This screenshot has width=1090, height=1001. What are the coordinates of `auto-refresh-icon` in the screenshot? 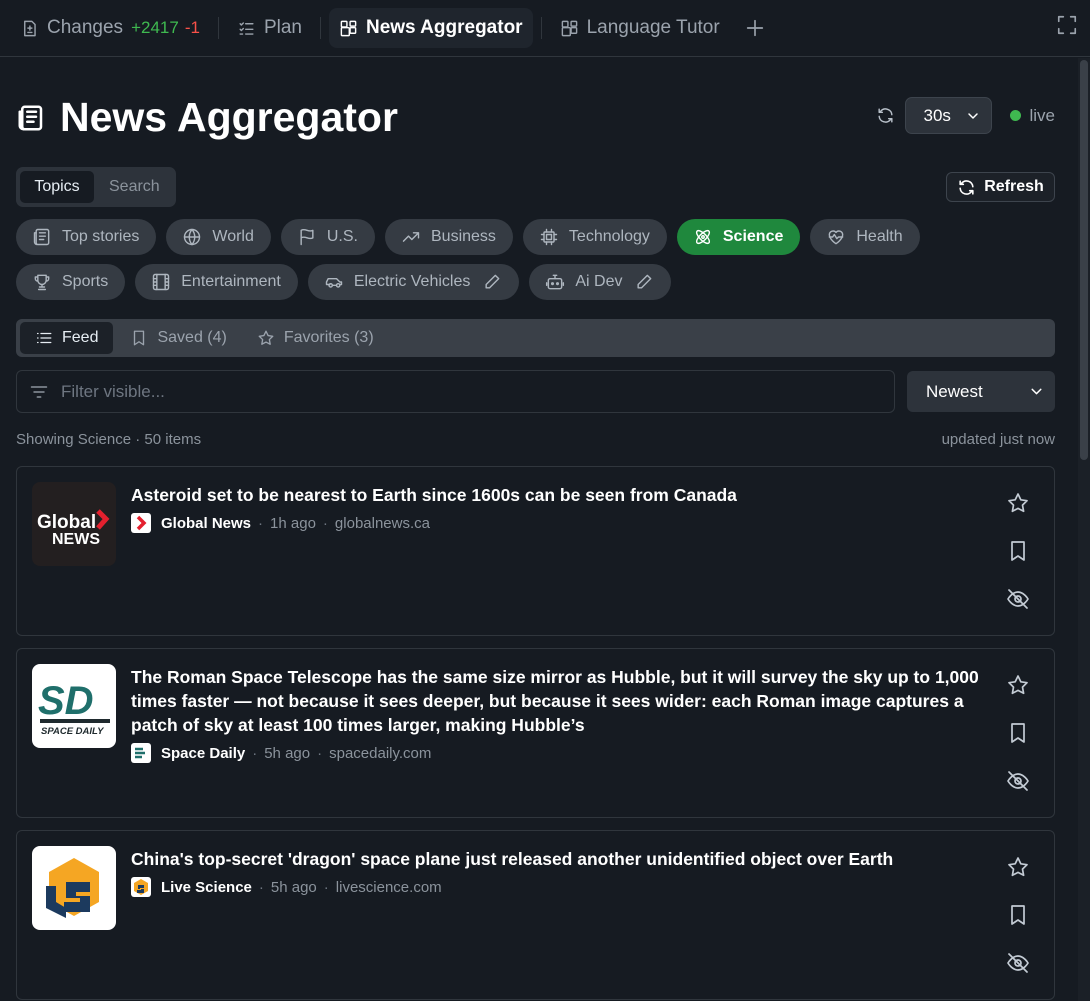 It's located at (885, 115).